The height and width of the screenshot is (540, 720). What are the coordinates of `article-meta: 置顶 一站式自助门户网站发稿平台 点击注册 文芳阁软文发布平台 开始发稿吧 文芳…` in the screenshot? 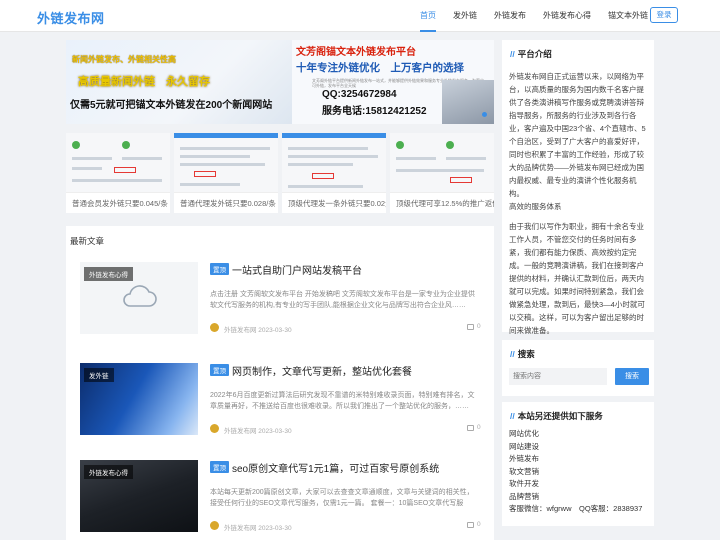 It's located at (348, 300).